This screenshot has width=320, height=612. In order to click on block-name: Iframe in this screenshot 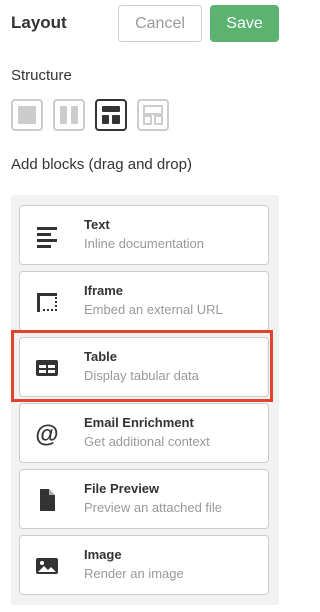, I will do `click(104, 290)`.